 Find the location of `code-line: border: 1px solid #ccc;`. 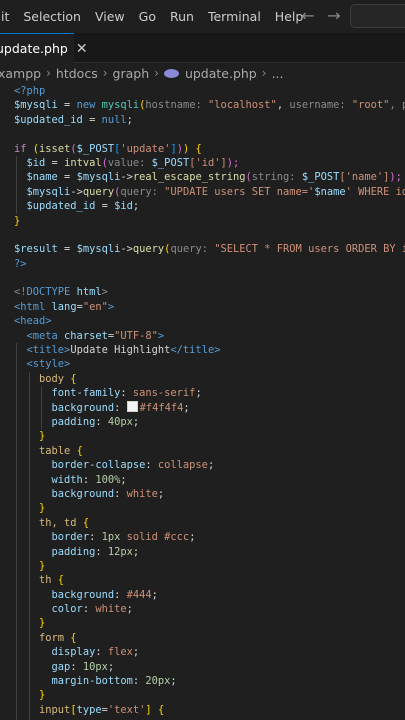

code-line: border: 1px solid #ccc; is located at coordinates (105, 537).